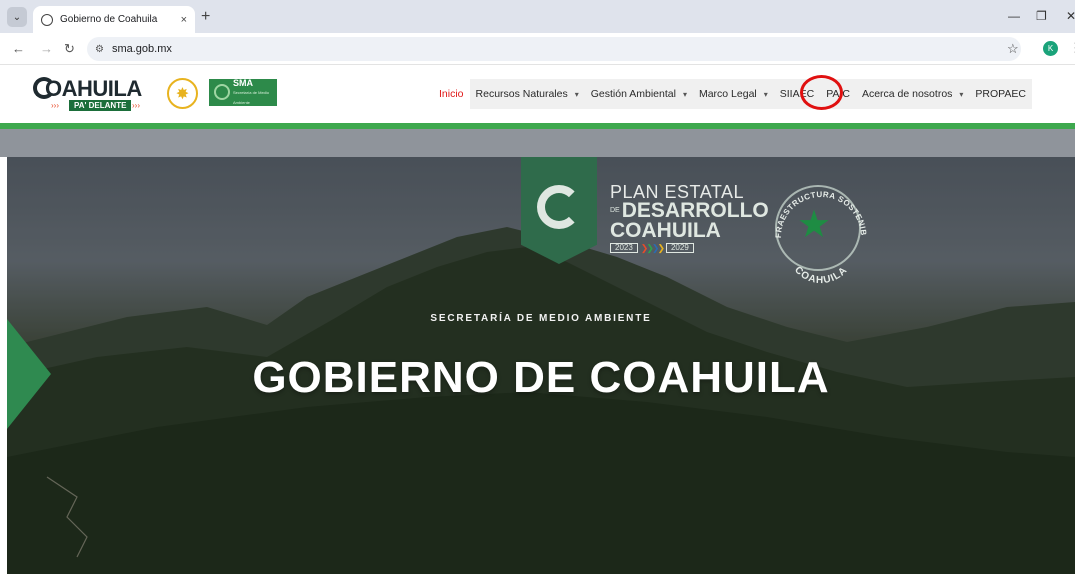  I want to click on badge-bottom-text: COAHUILA, so click(820, 275).